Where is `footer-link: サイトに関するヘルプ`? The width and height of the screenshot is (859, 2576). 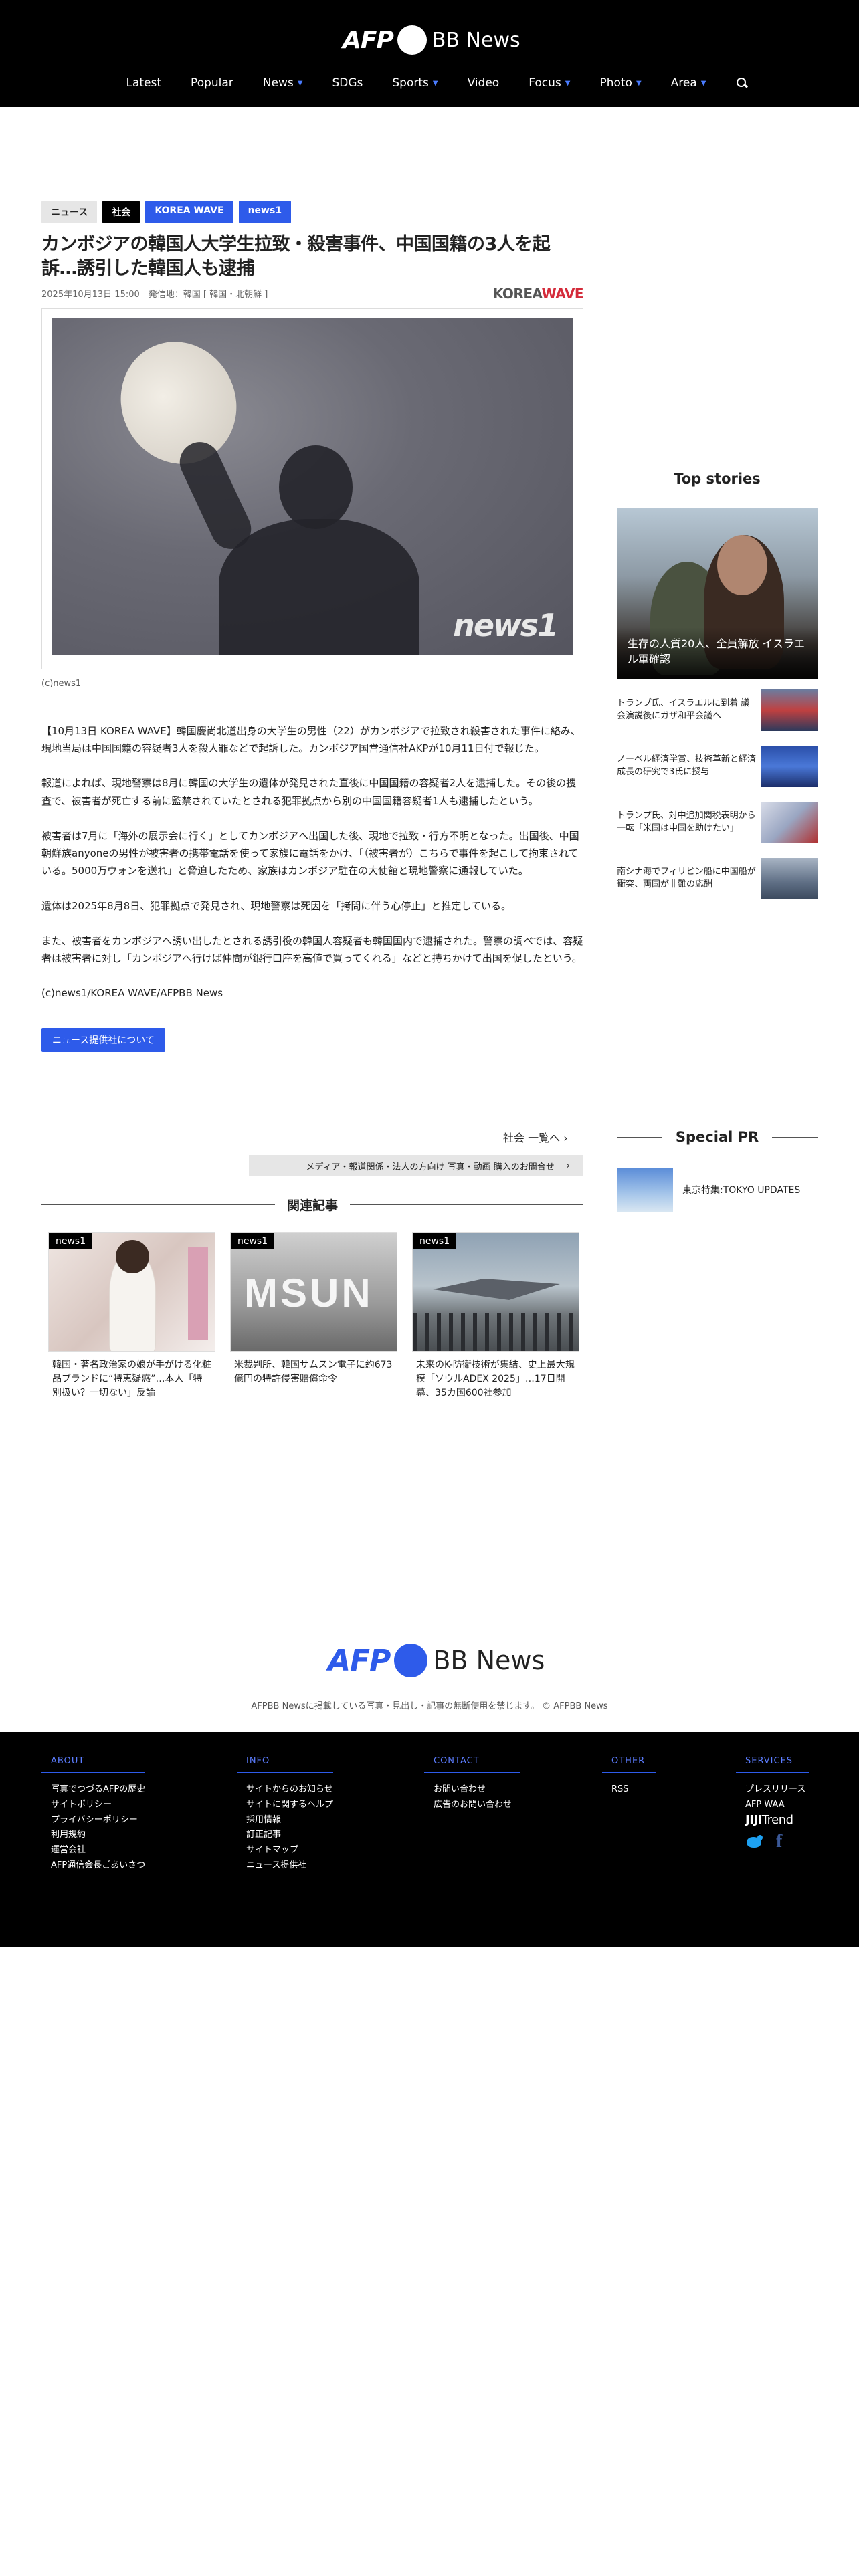
footer-link: サイトに関するヘルプ is located at coordinates (289, 1805).